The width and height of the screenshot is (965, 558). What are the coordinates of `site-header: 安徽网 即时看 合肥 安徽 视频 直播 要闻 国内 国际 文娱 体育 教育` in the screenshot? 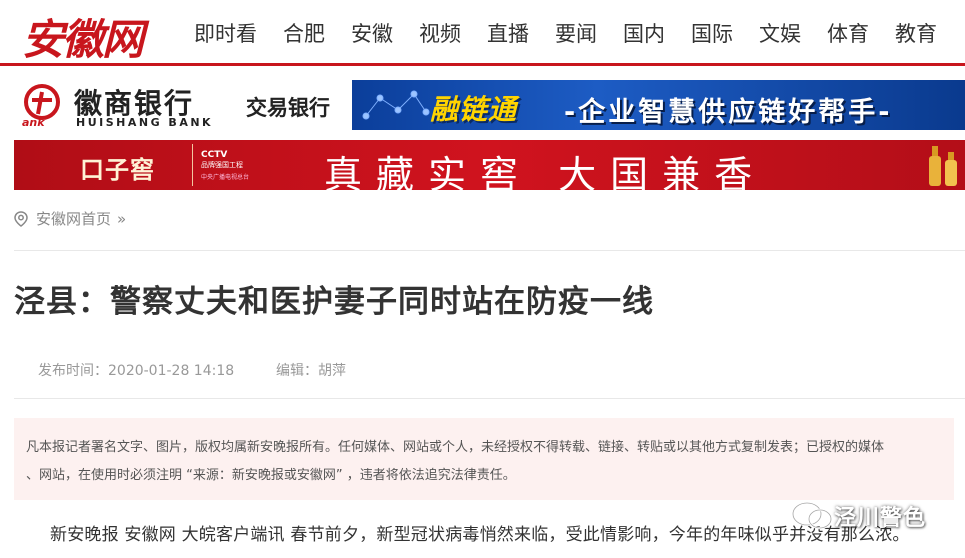 It's located at (482, 33).